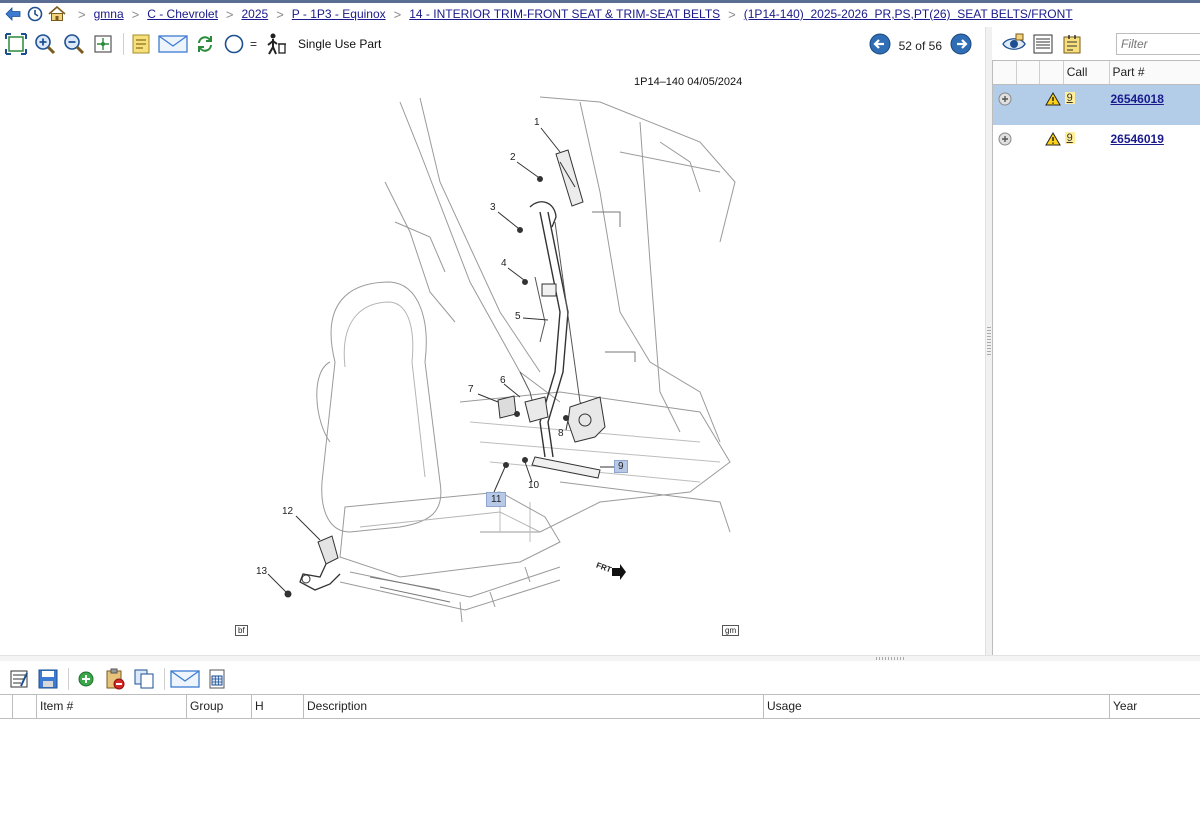 This screenshot has width=1200, height=820. What do you see at coordinates (493, 207) in the screenshot?
I see `callout-3: 3` at bounding box center [493, 207].